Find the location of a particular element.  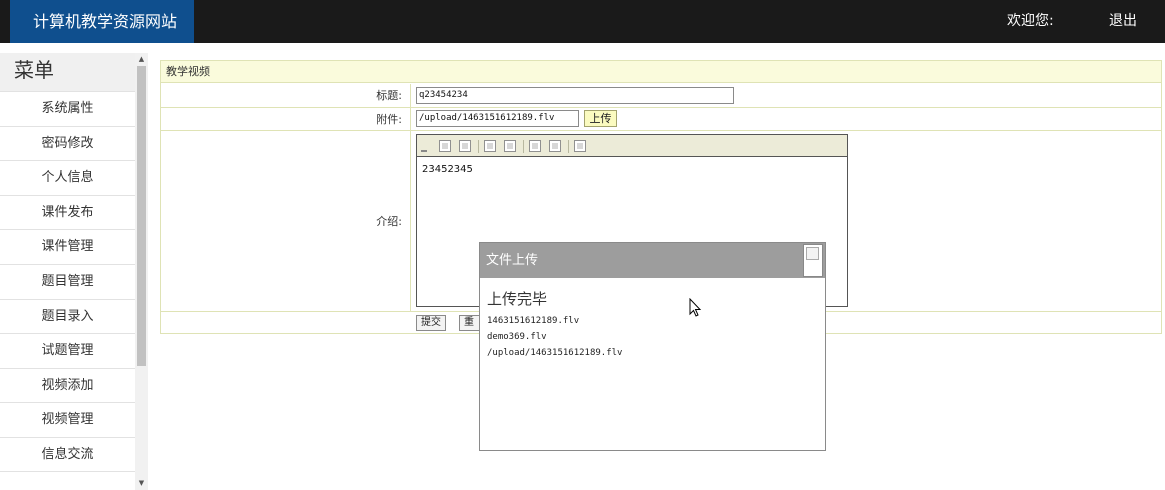

submit-button: 提交 is located at coordinates (431, 323).